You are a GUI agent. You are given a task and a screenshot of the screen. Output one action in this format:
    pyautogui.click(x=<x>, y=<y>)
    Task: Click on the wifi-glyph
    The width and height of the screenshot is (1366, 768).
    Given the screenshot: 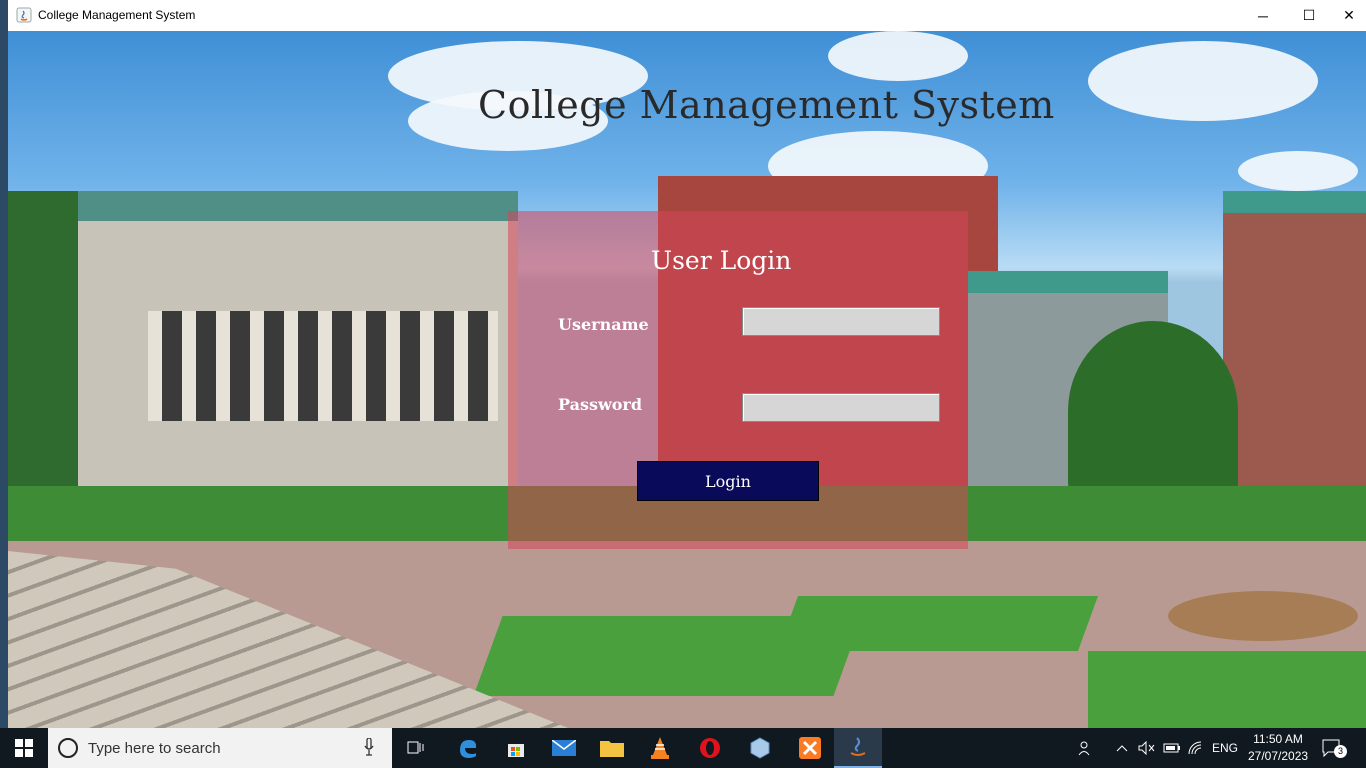 What is the action you would take?
    pyautogui.click(x=1195, y=748)
    